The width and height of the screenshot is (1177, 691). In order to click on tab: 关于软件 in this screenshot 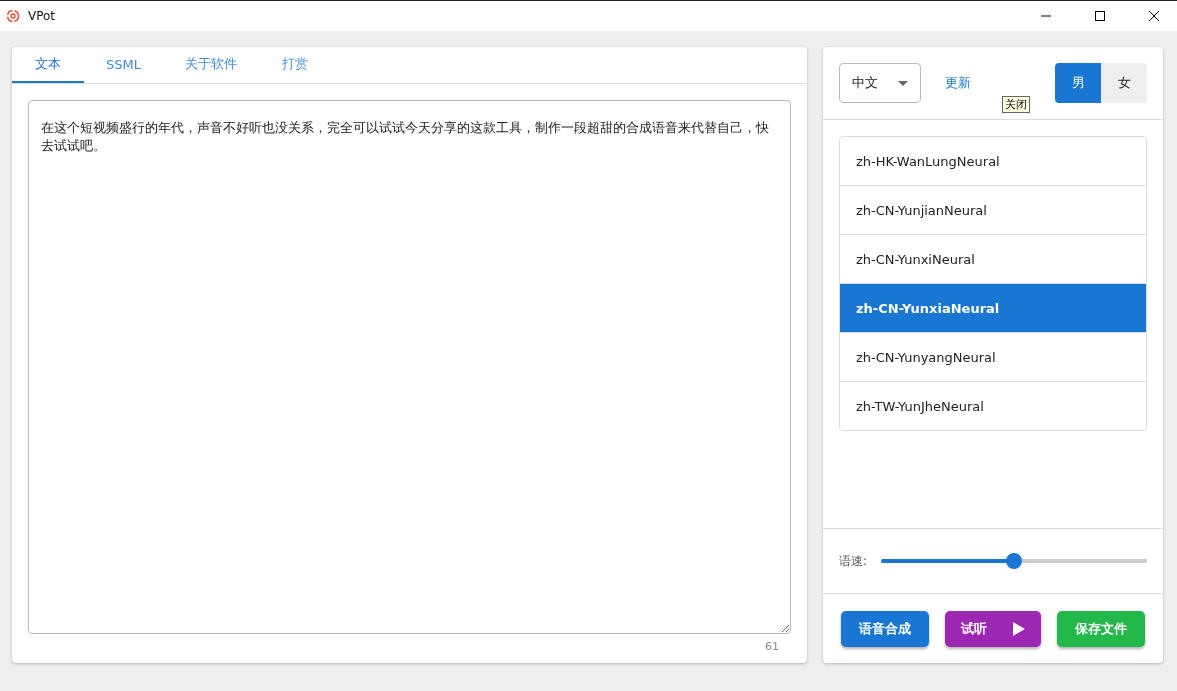, I will do `click(210, 65)`.